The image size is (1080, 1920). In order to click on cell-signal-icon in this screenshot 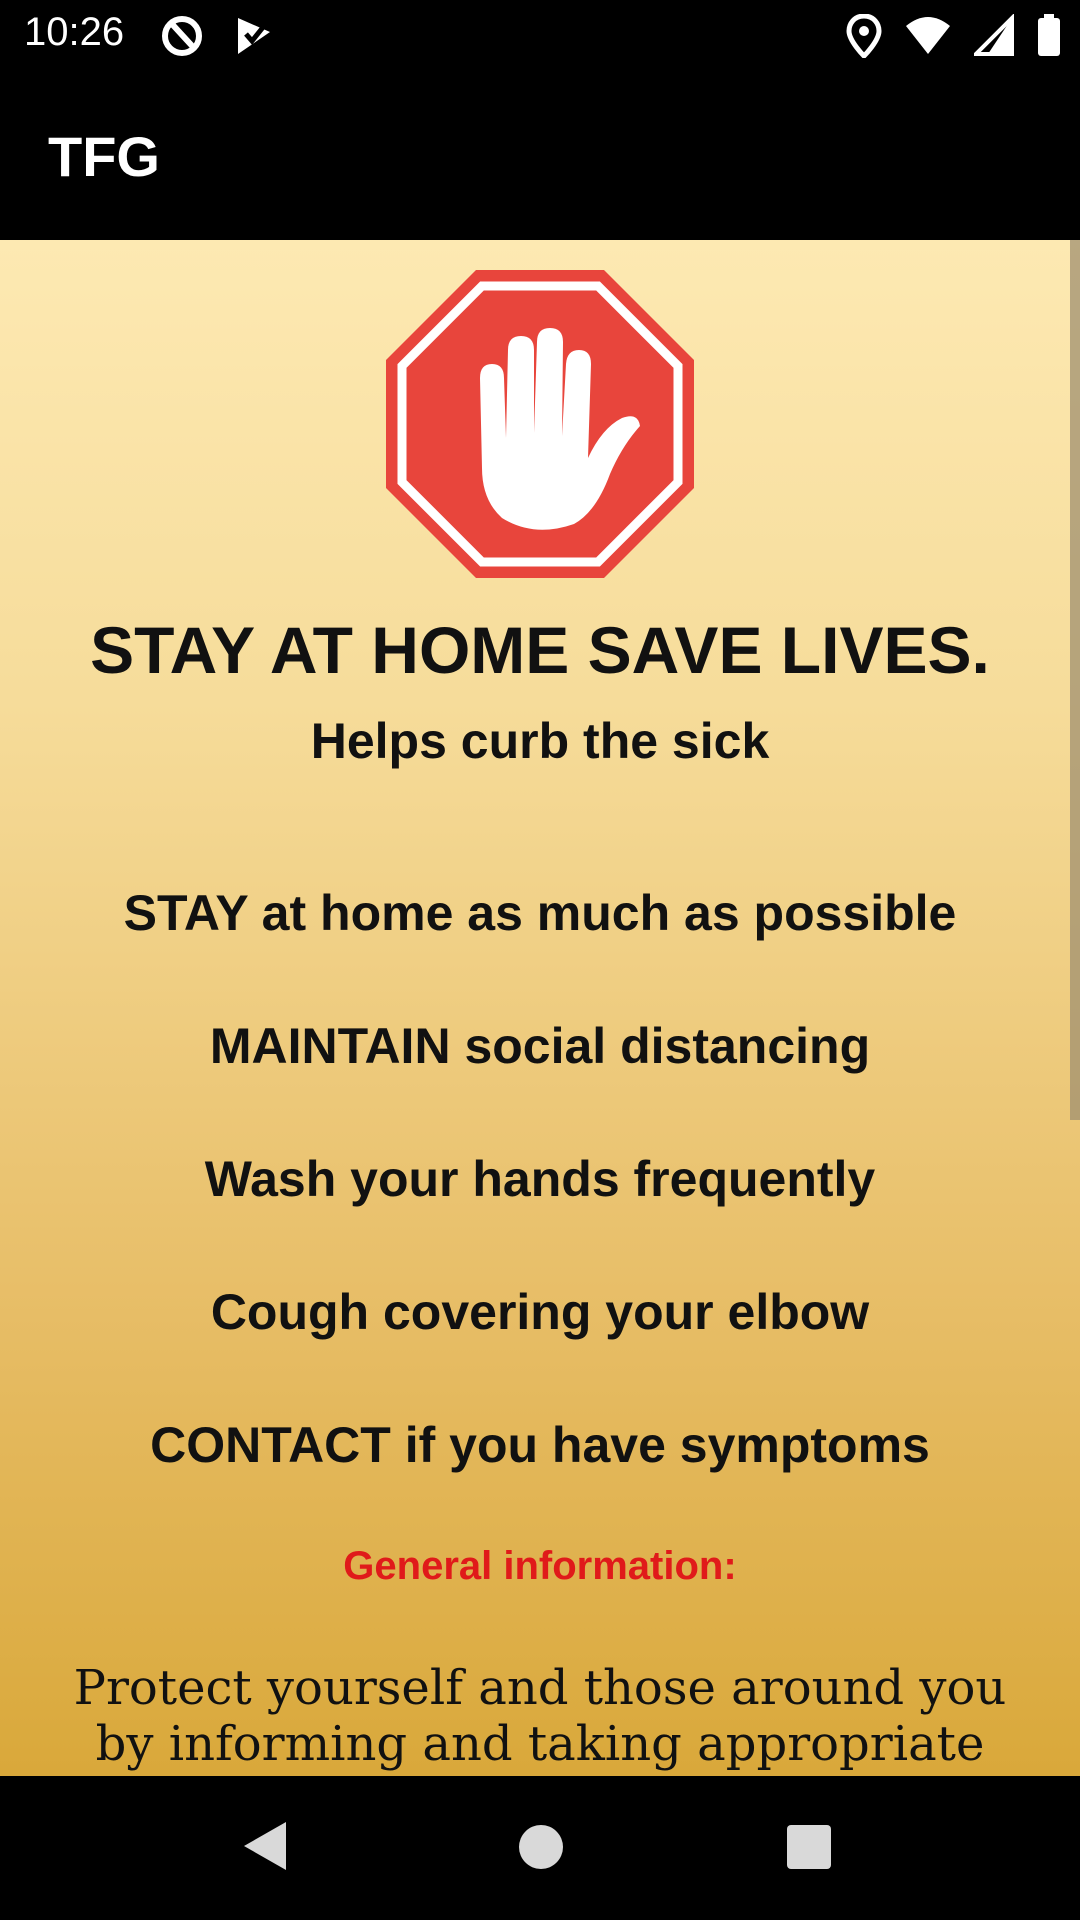, I will do `click(992, 37)`.